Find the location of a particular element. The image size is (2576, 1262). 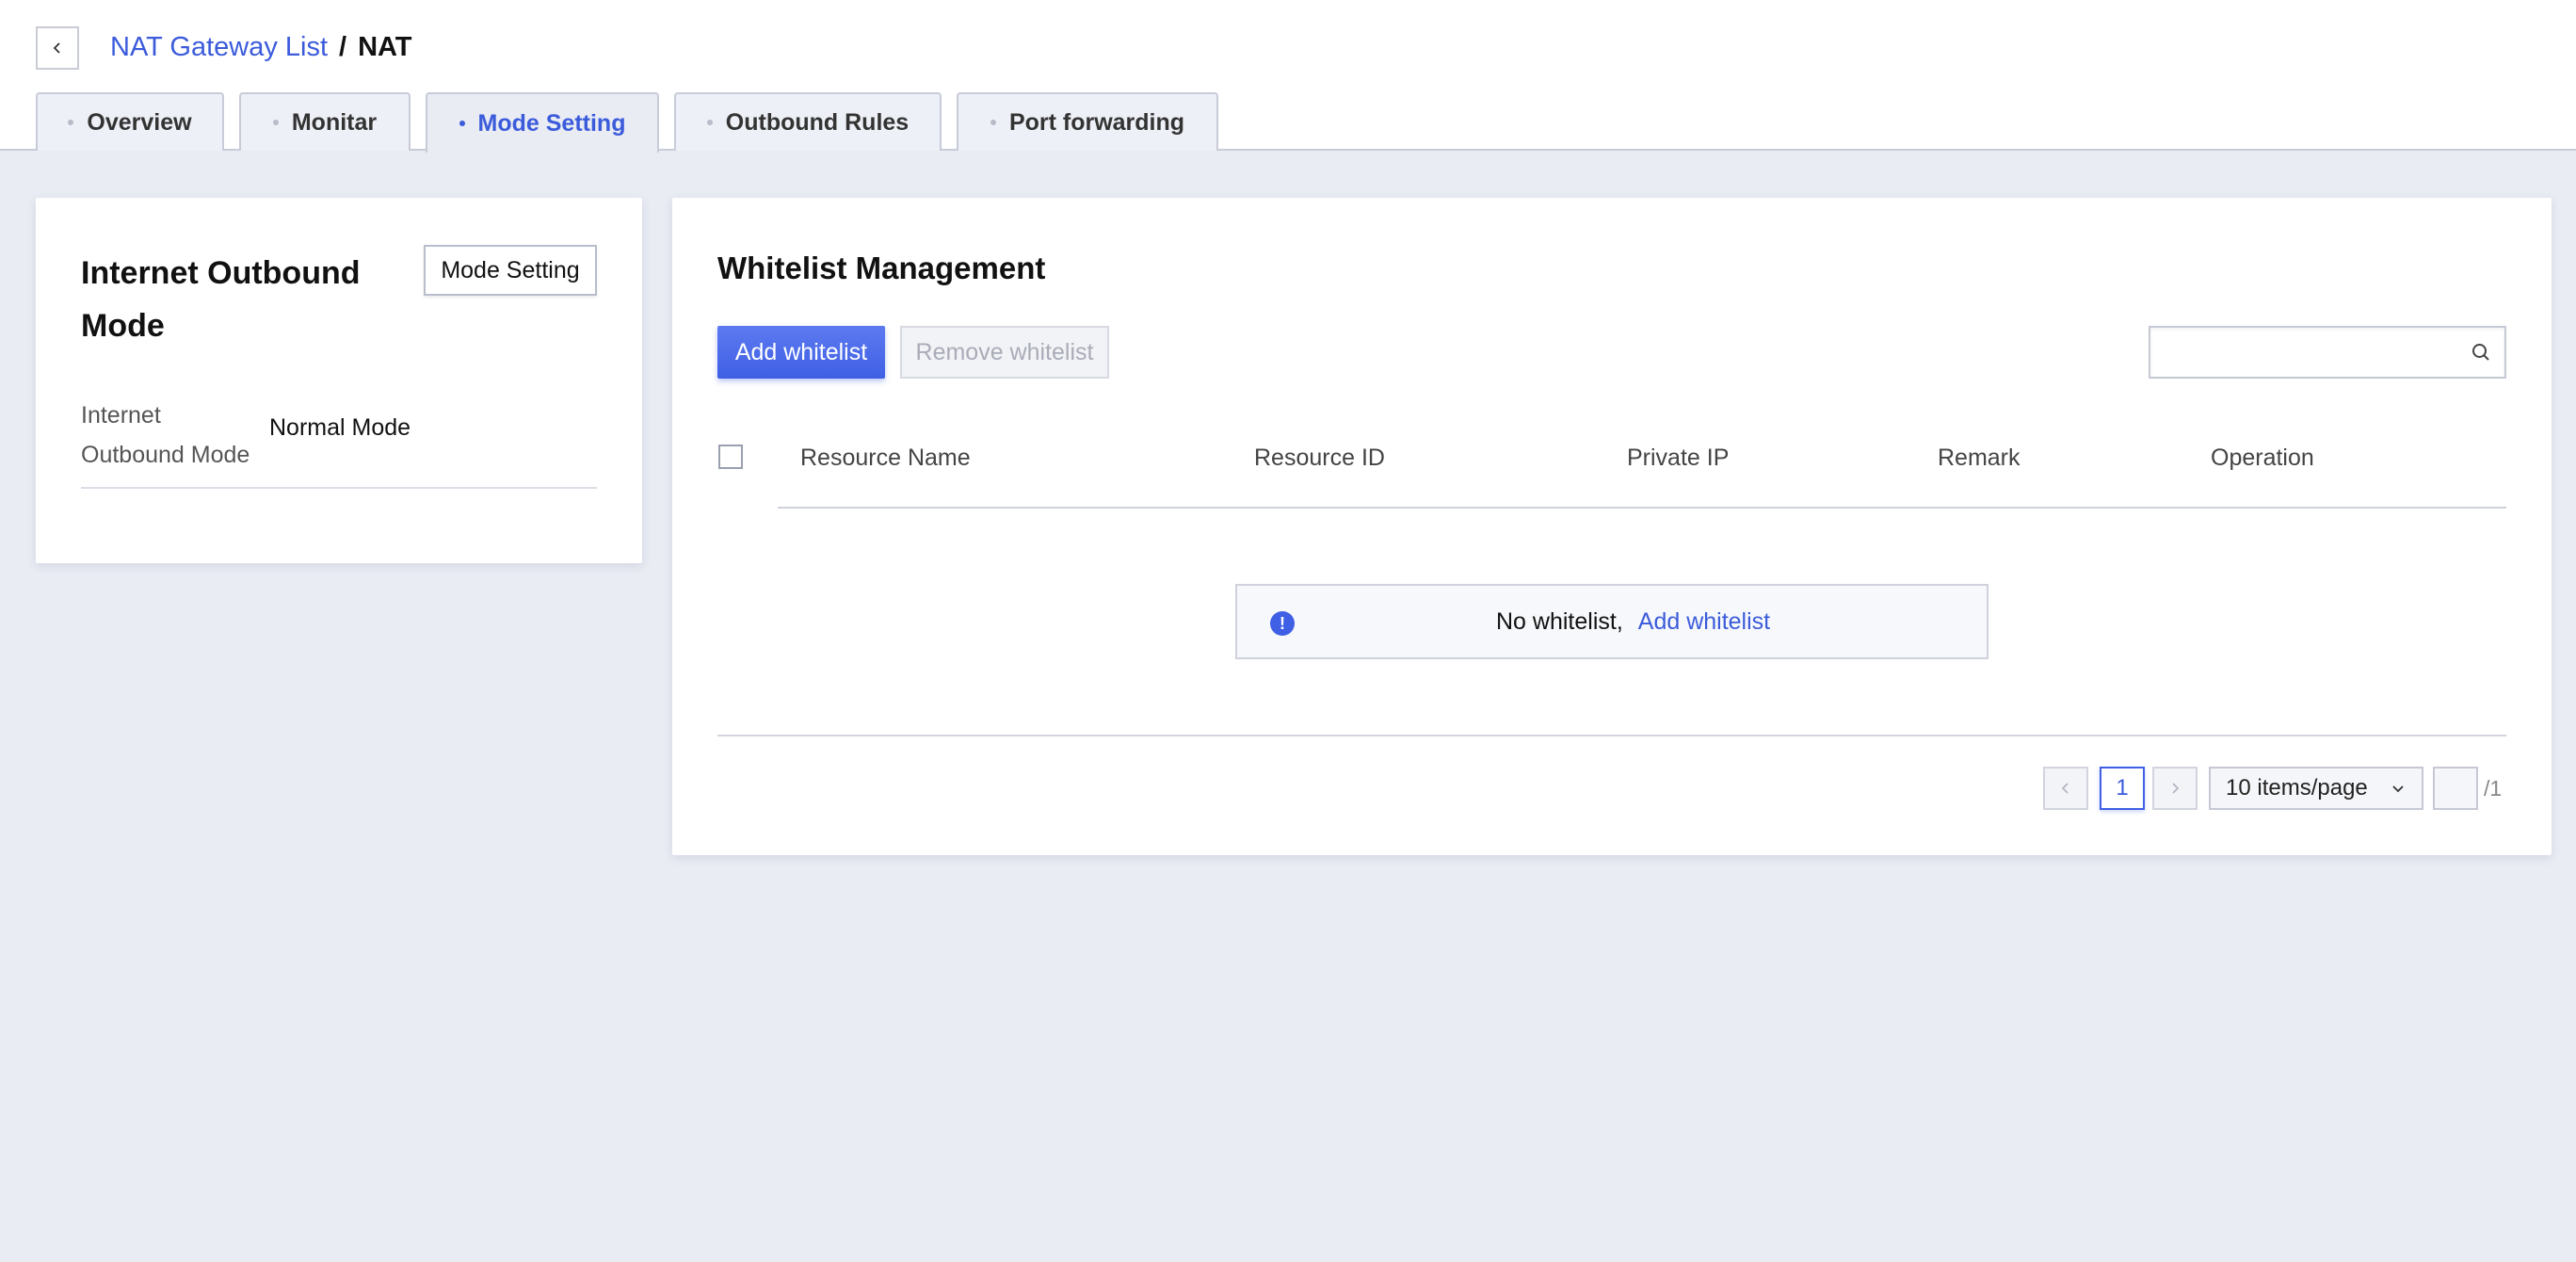

tab-label: Overview is located at coordinates (139, 122).